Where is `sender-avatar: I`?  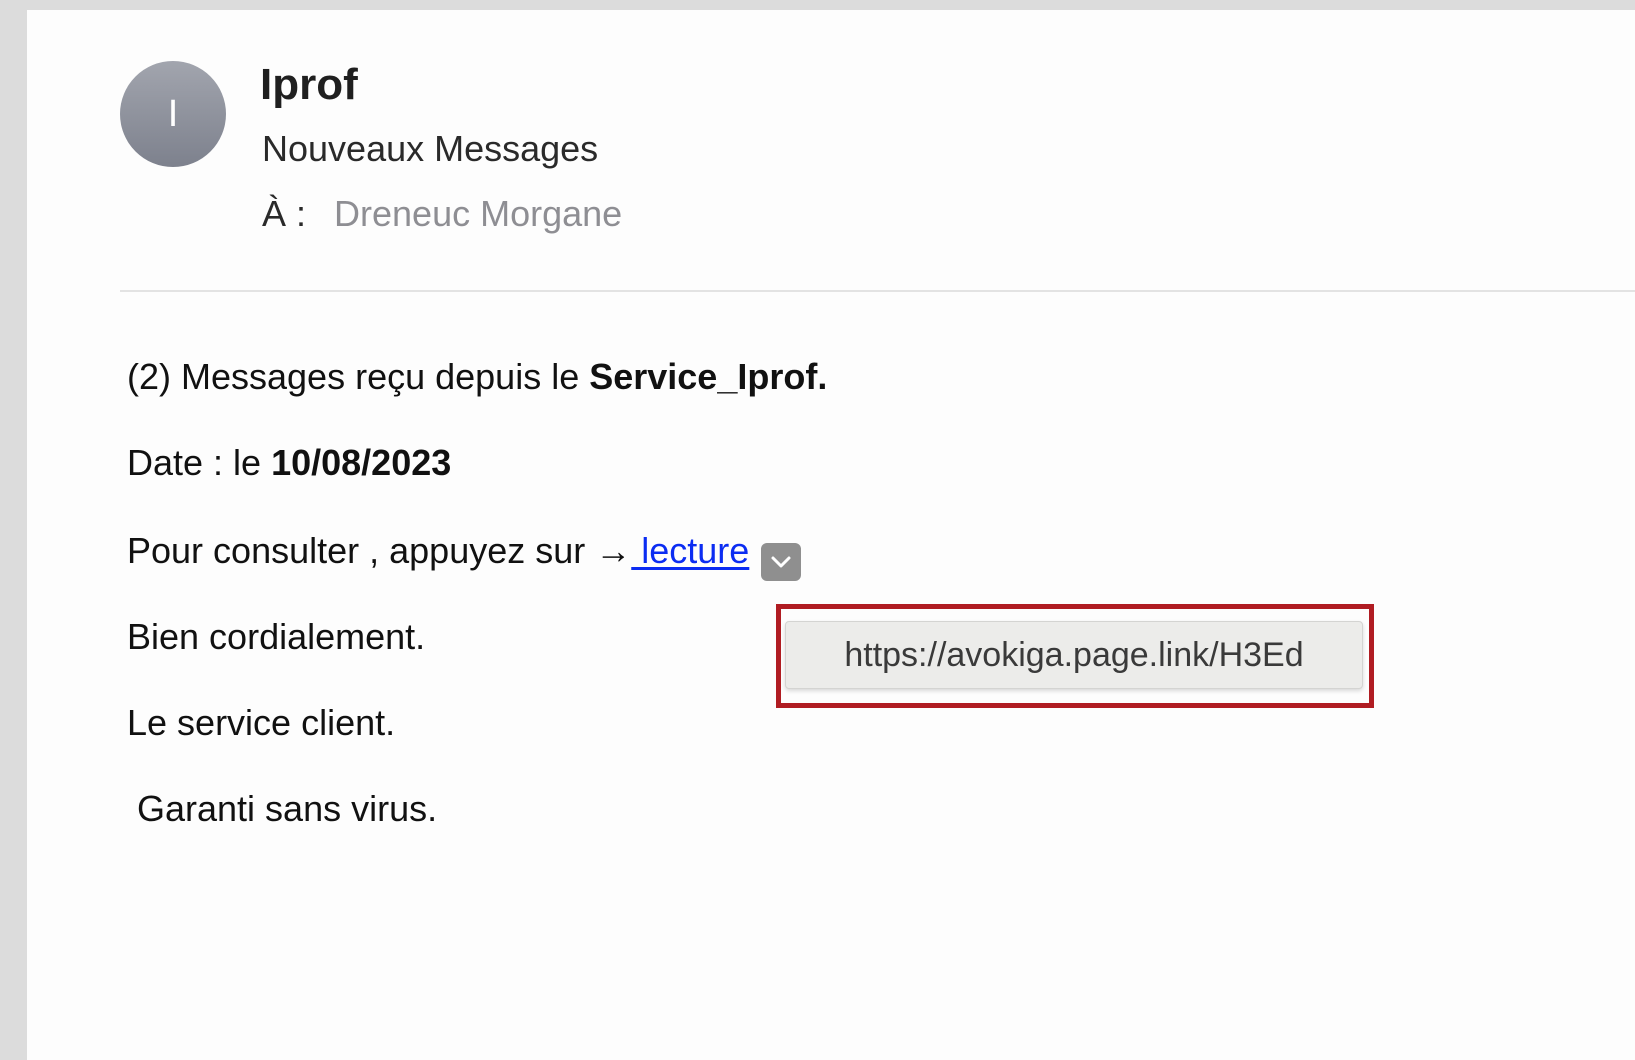 sender-avatar: I is located at coordinates (173, 114).